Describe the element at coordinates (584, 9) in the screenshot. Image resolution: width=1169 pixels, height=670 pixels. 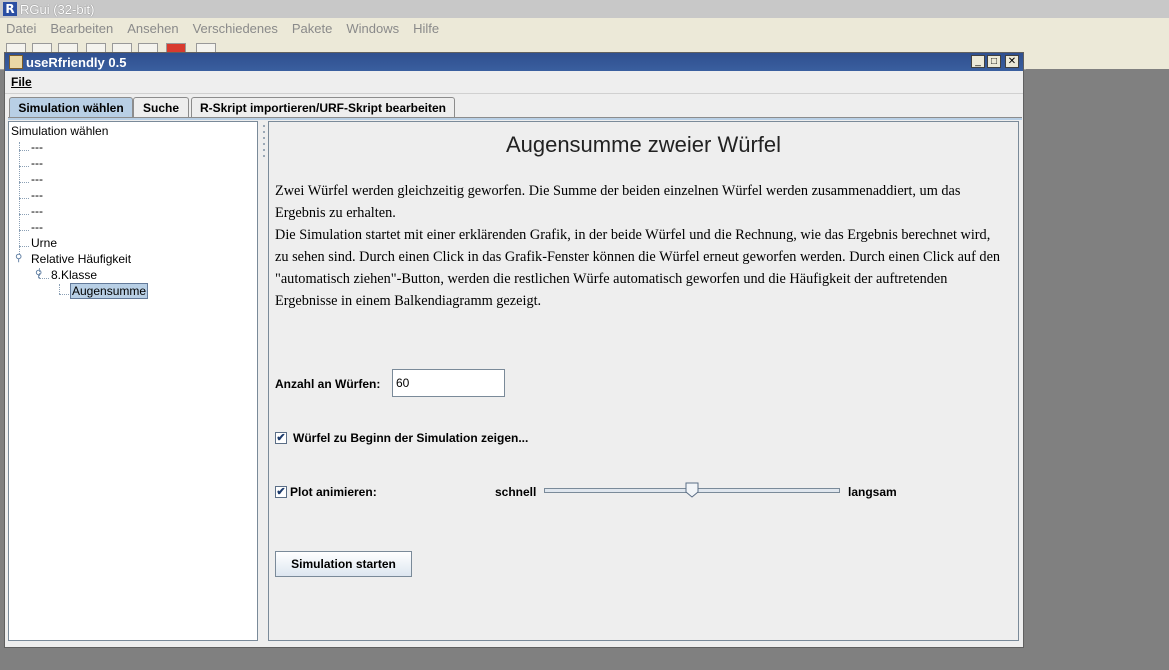
I see `rgui-title-bar: R RGui (32-bit)` at that location.